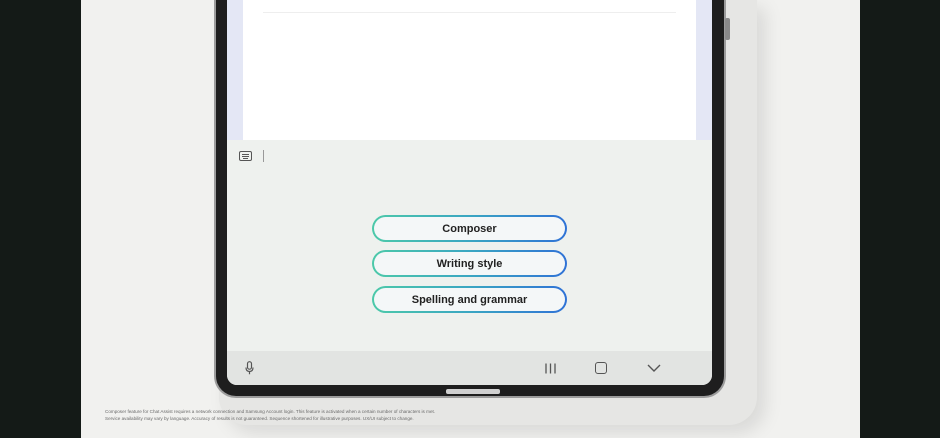 The width and height of the screenshot is (940, 438). Describe the element at coordinates (469, 12) in the screenshot. I see `document-line` at that location.